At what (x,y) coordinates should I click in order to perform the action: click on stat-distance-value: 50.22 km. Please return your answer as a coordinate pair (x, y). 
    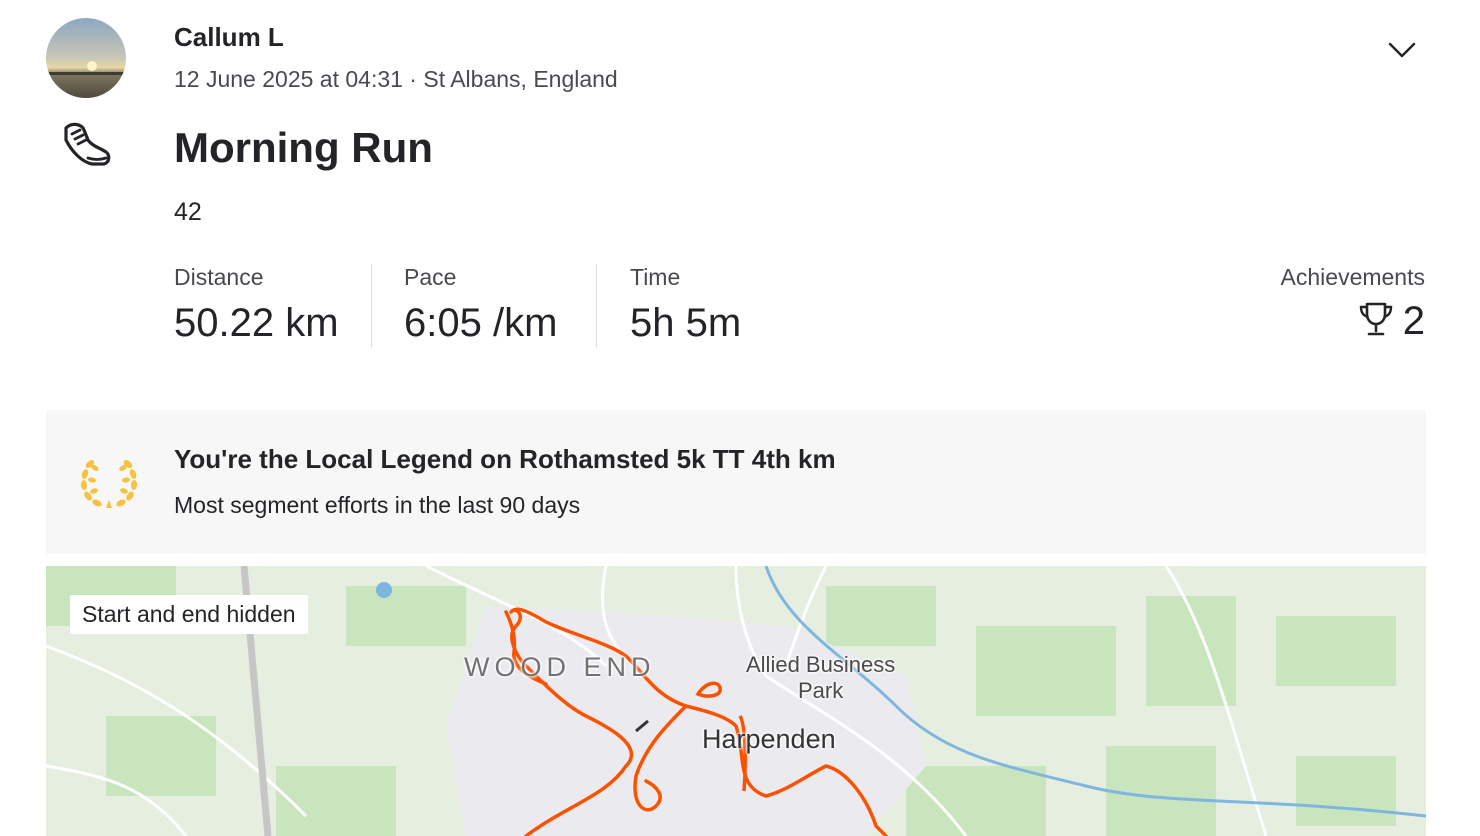
    Looking at the image, I should click on (256, 323).